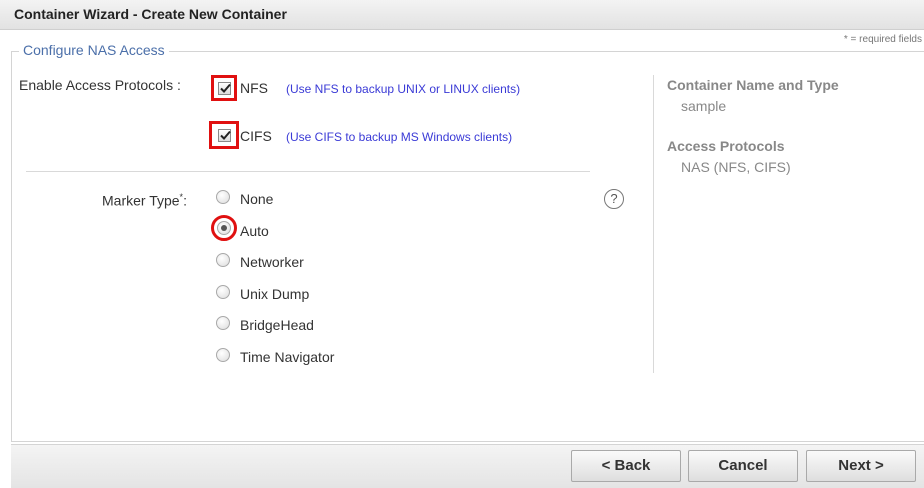 Image resolution: width=924 pixels, height=488 pixels. Describe the element at coordinates (223, 292) in the screenshot. I see `radio-unix-dump` at that location.